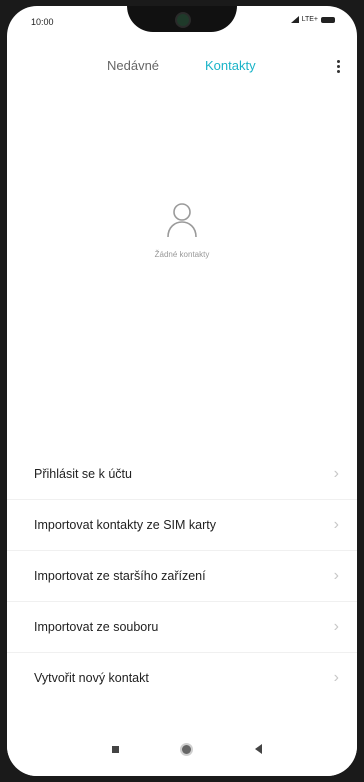 Image resolution: width=364 pixels, height=782 pixels. I want to click on tab-contacts: Kontakty, so click(230, 65).